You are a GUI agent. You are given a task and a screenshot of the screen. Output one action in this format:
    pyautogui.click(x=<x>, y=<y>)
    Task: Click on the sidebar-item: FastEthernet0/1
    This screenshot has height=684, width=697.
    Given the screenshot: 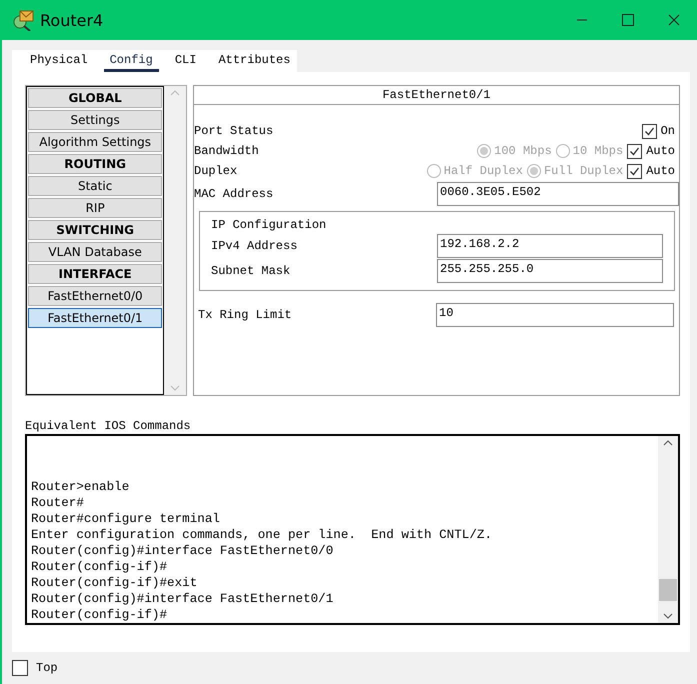 What is the action you would take?
    pyautogui.click(x=95, y=318)
    